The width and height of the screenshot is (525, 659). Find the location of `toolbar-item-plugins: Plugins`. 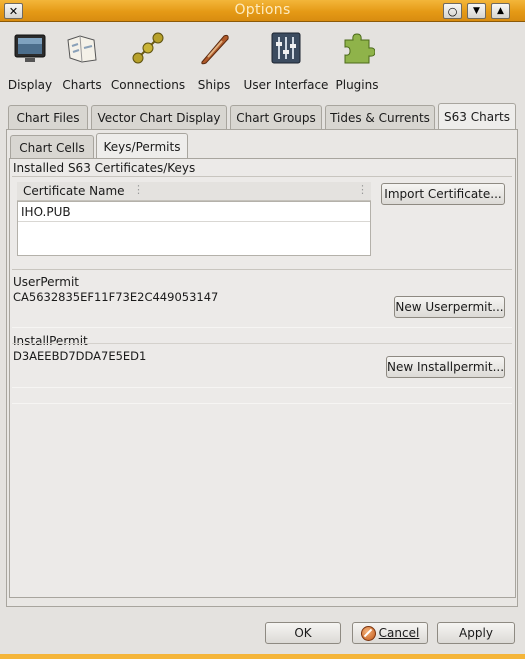

toolbar-item-plugins: Plugins is located at coordinates (357, 62).